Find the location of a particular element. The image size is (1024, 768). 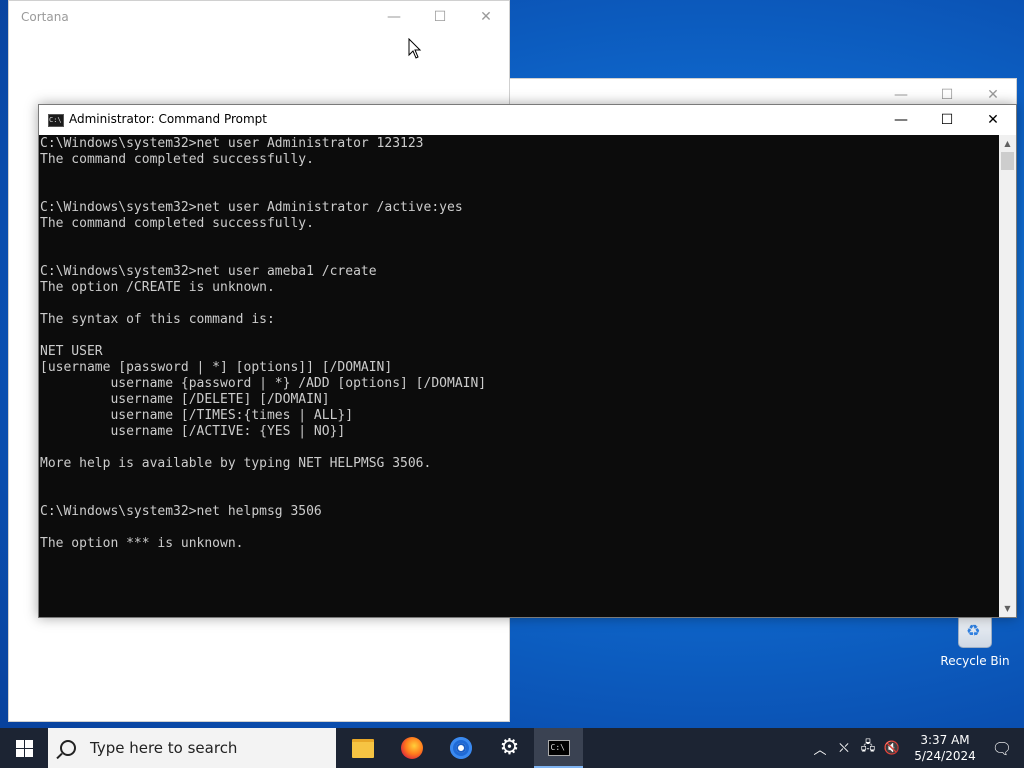

title-bar: C:\ Administrator: Command Prompt — ☐ ✕ is located at coordinates (527, 120).